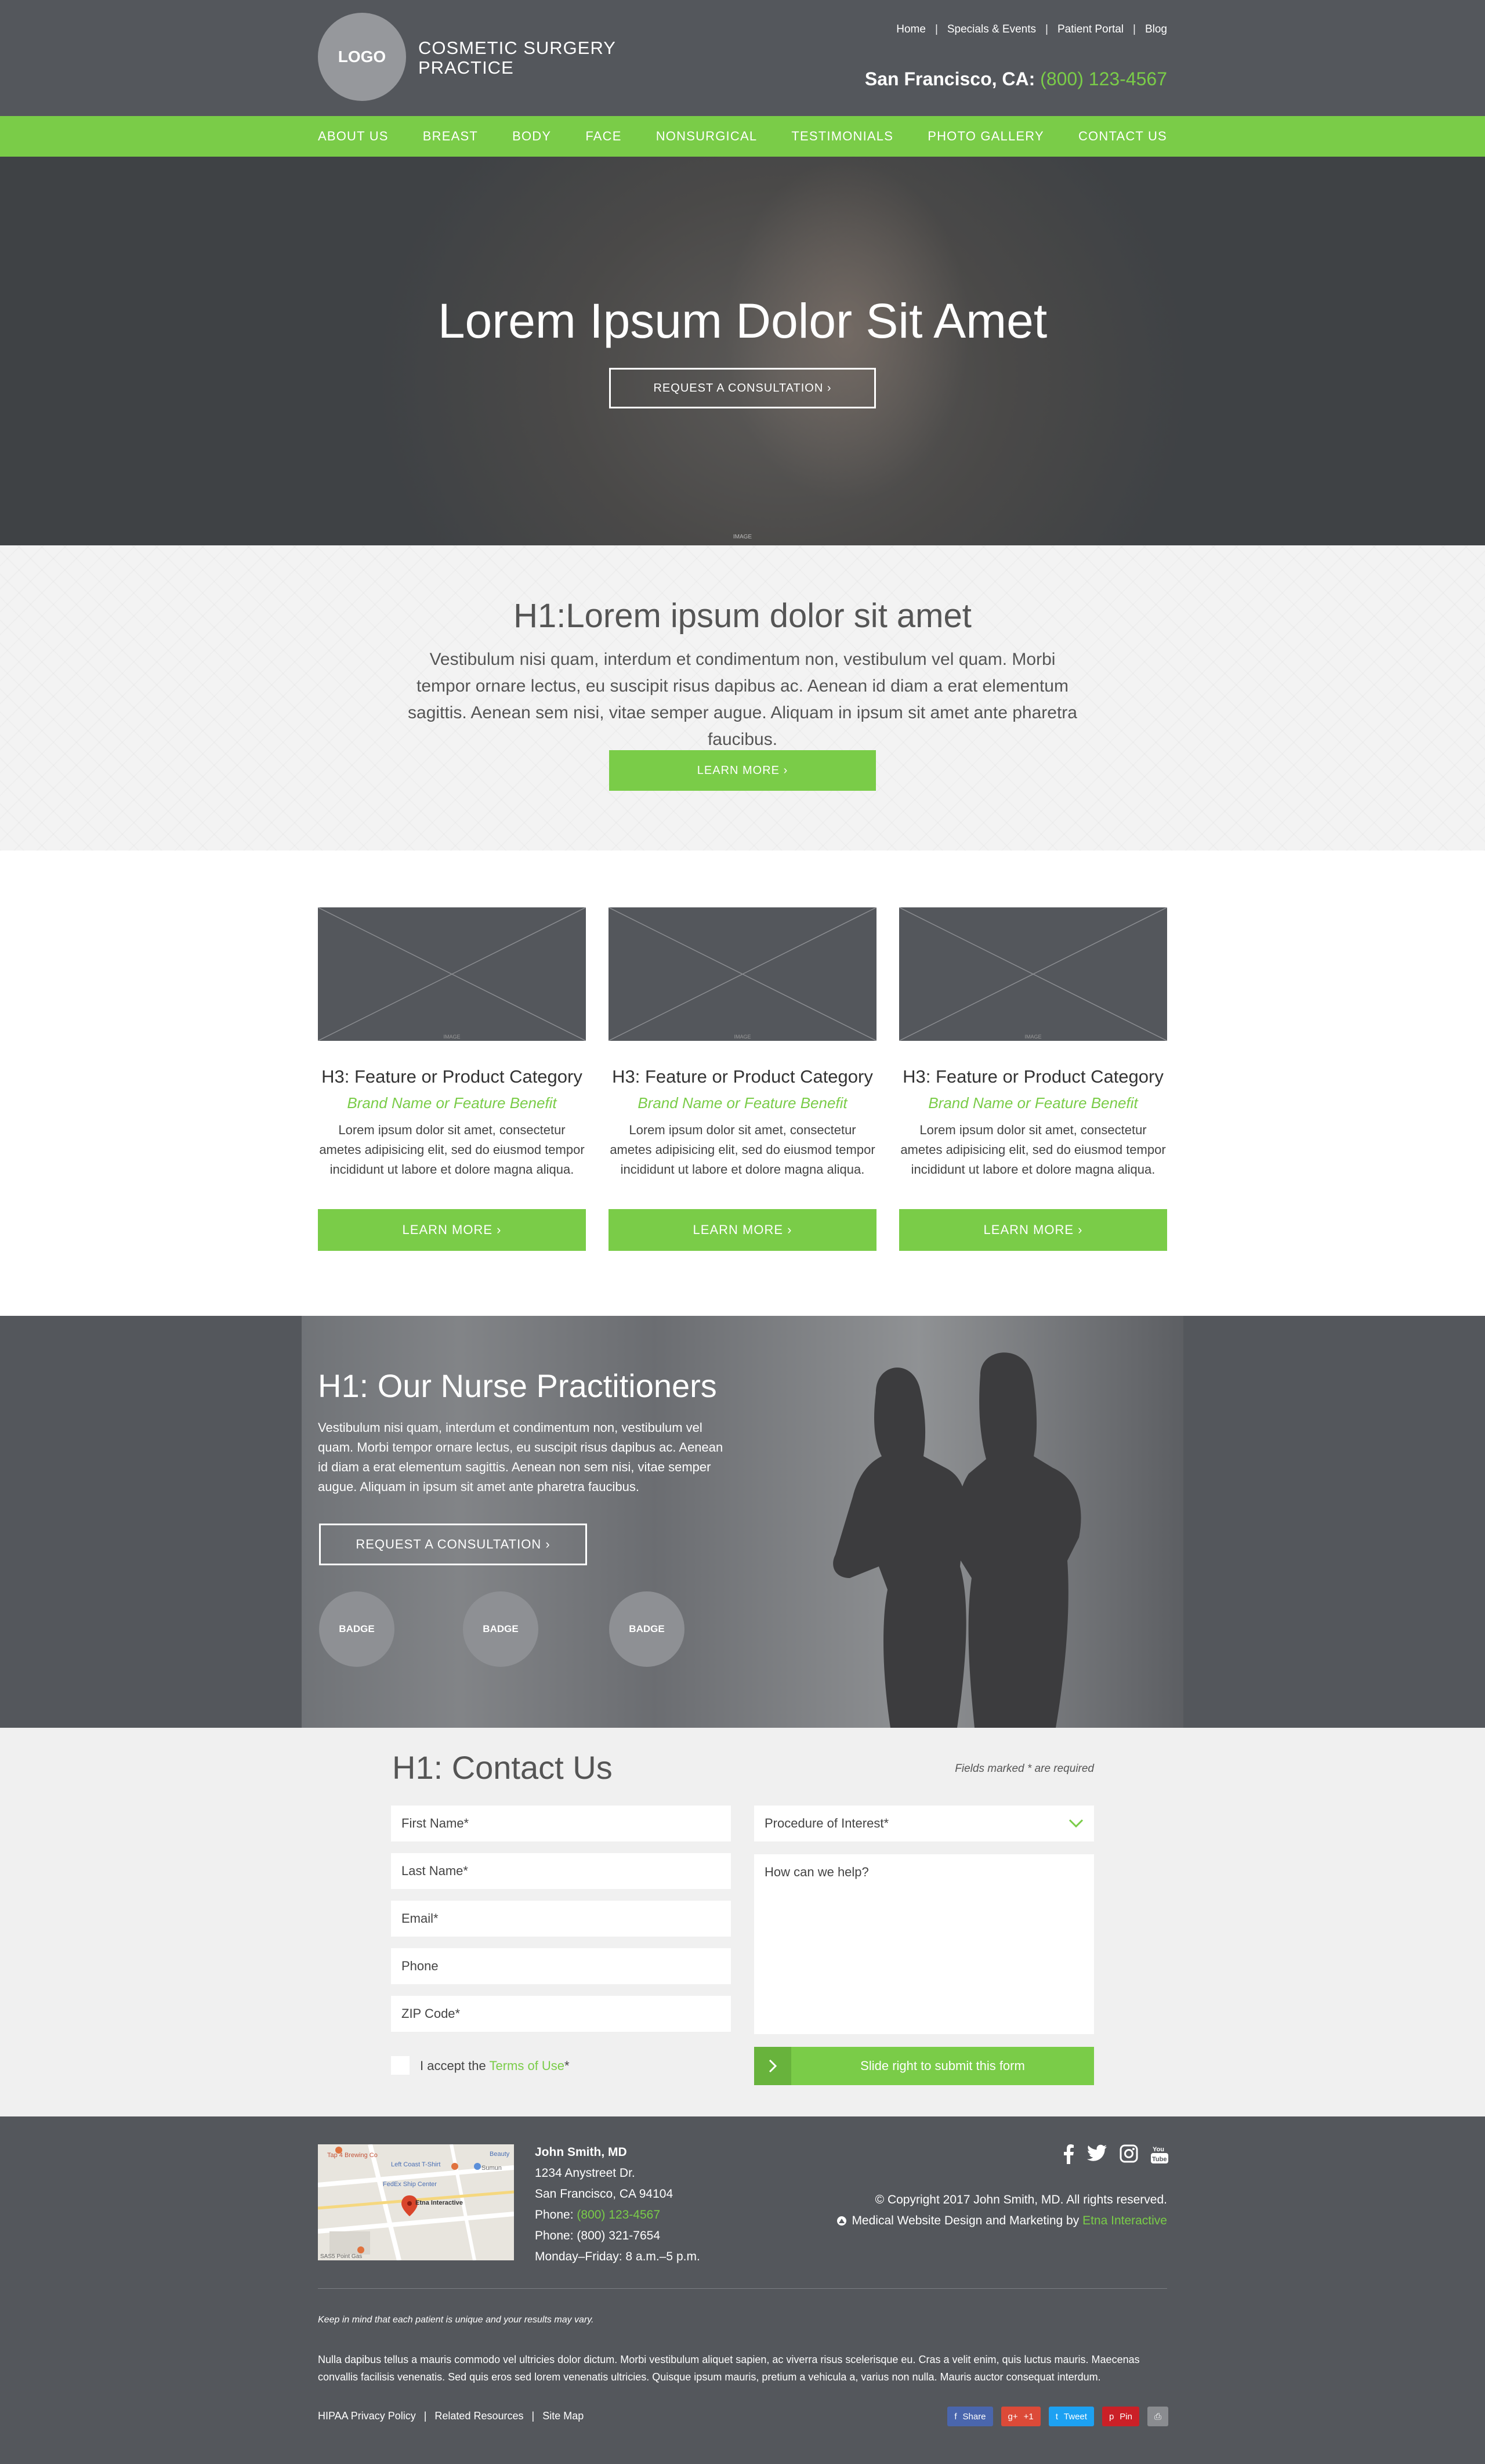 This screenshot has height=2464, width=1485. Describe the element at coordinates (556, 2214) in the screenshot. I see `phone-label: Phone:` at that location.